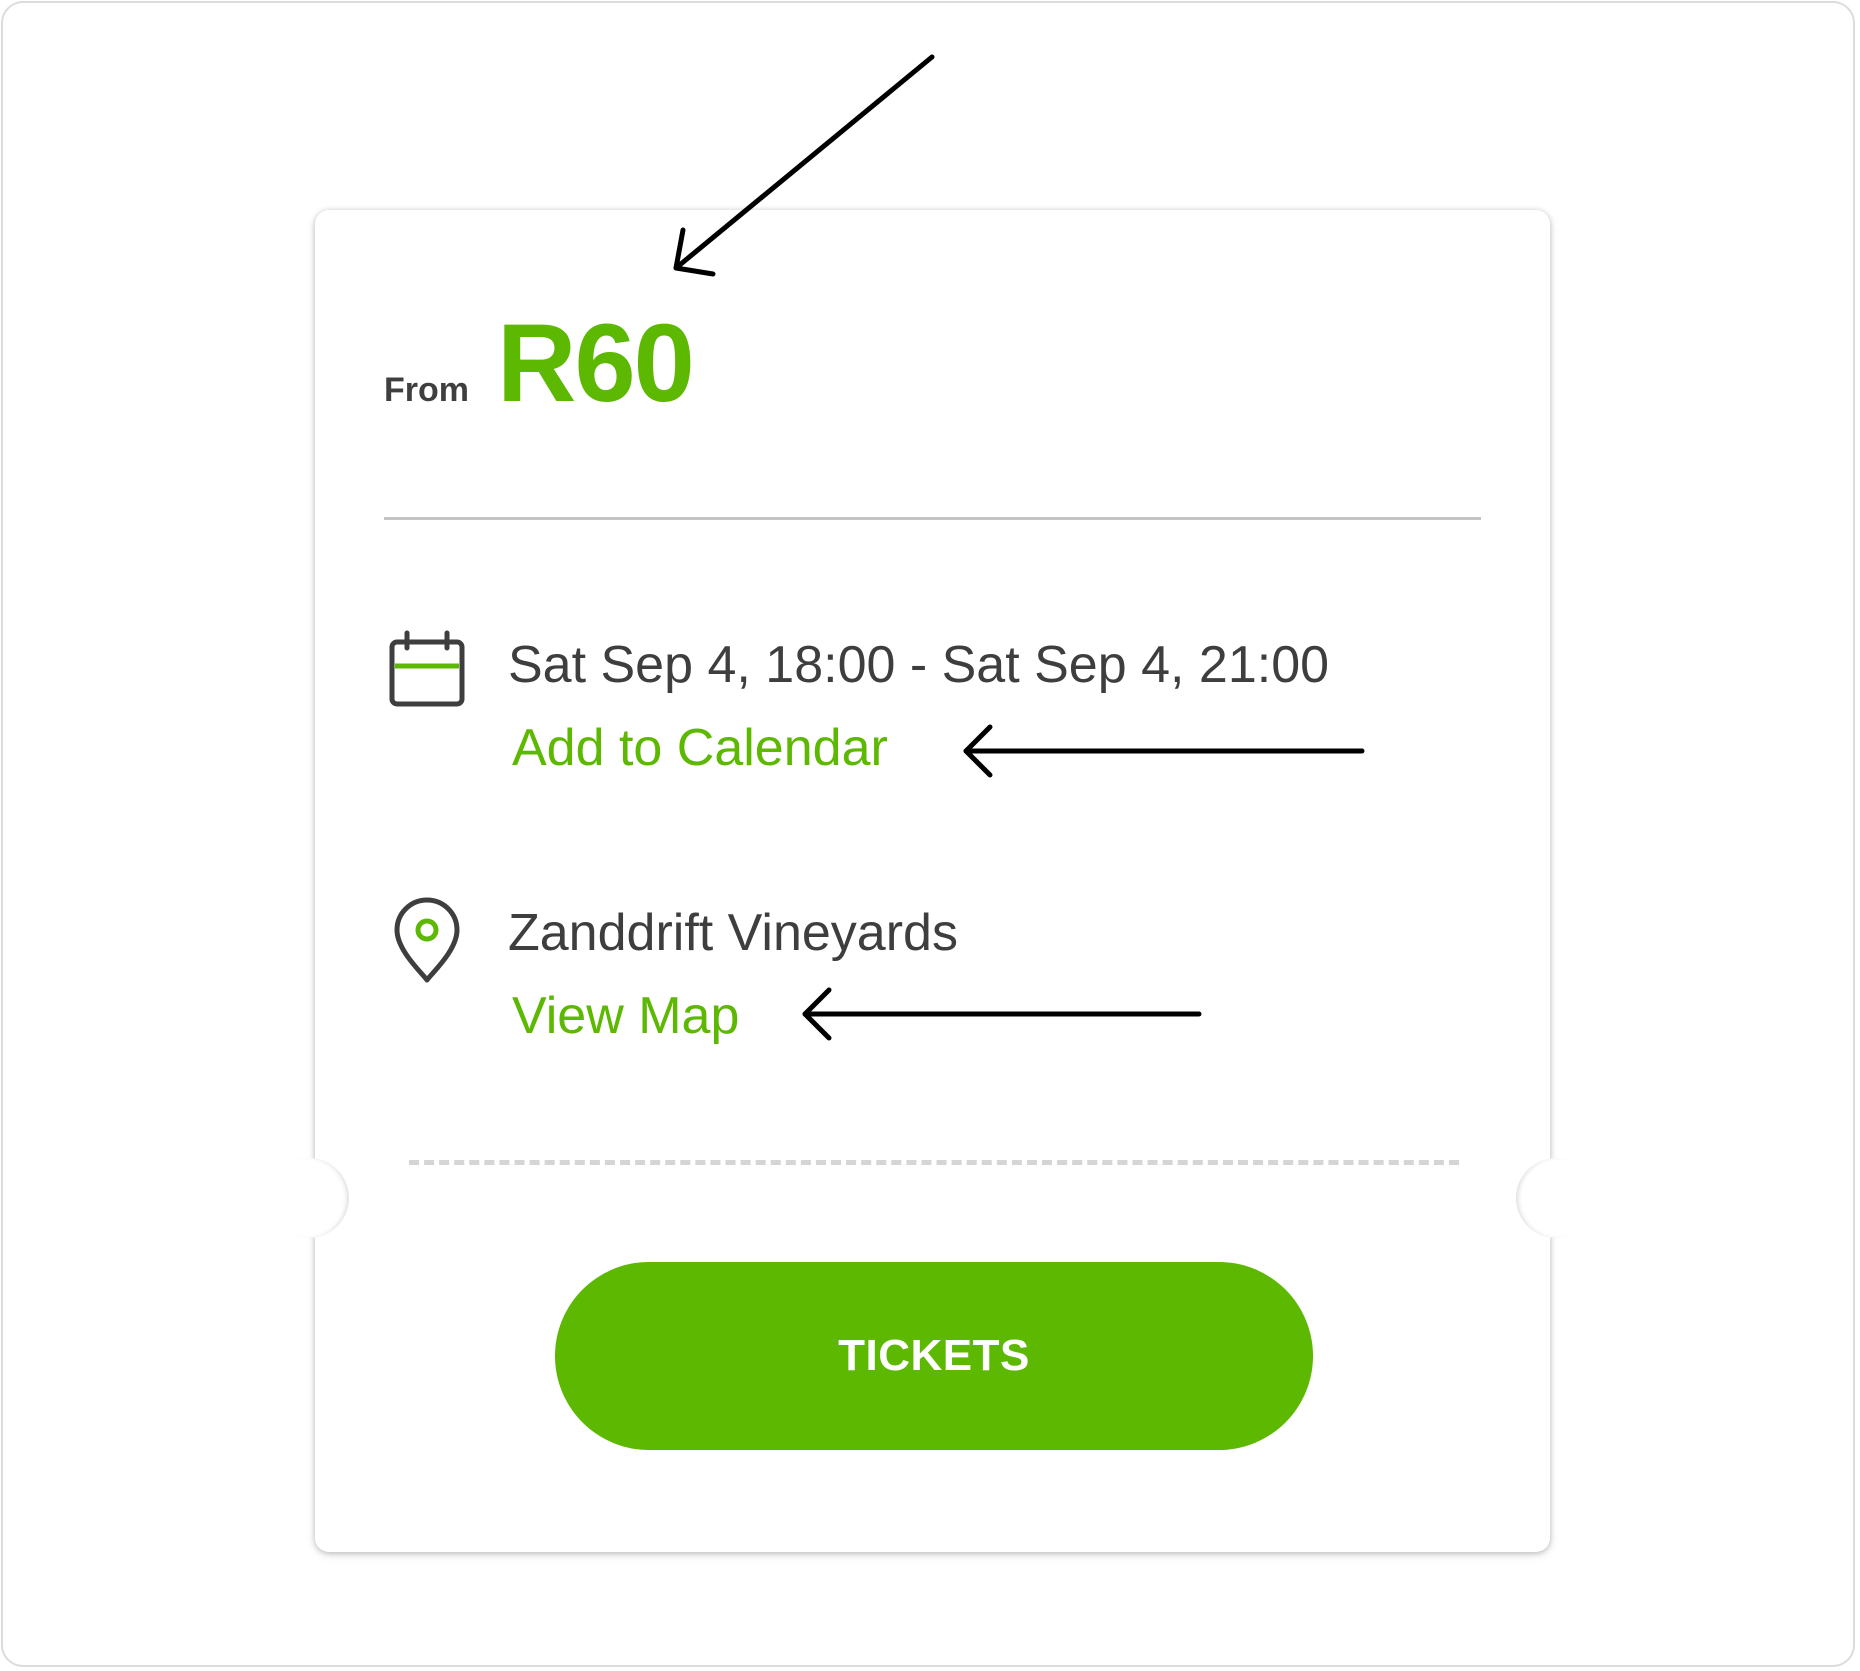  Describe the element at coordinates (431, 939) in the screenshot. I see `map-pin-icon` at that location.